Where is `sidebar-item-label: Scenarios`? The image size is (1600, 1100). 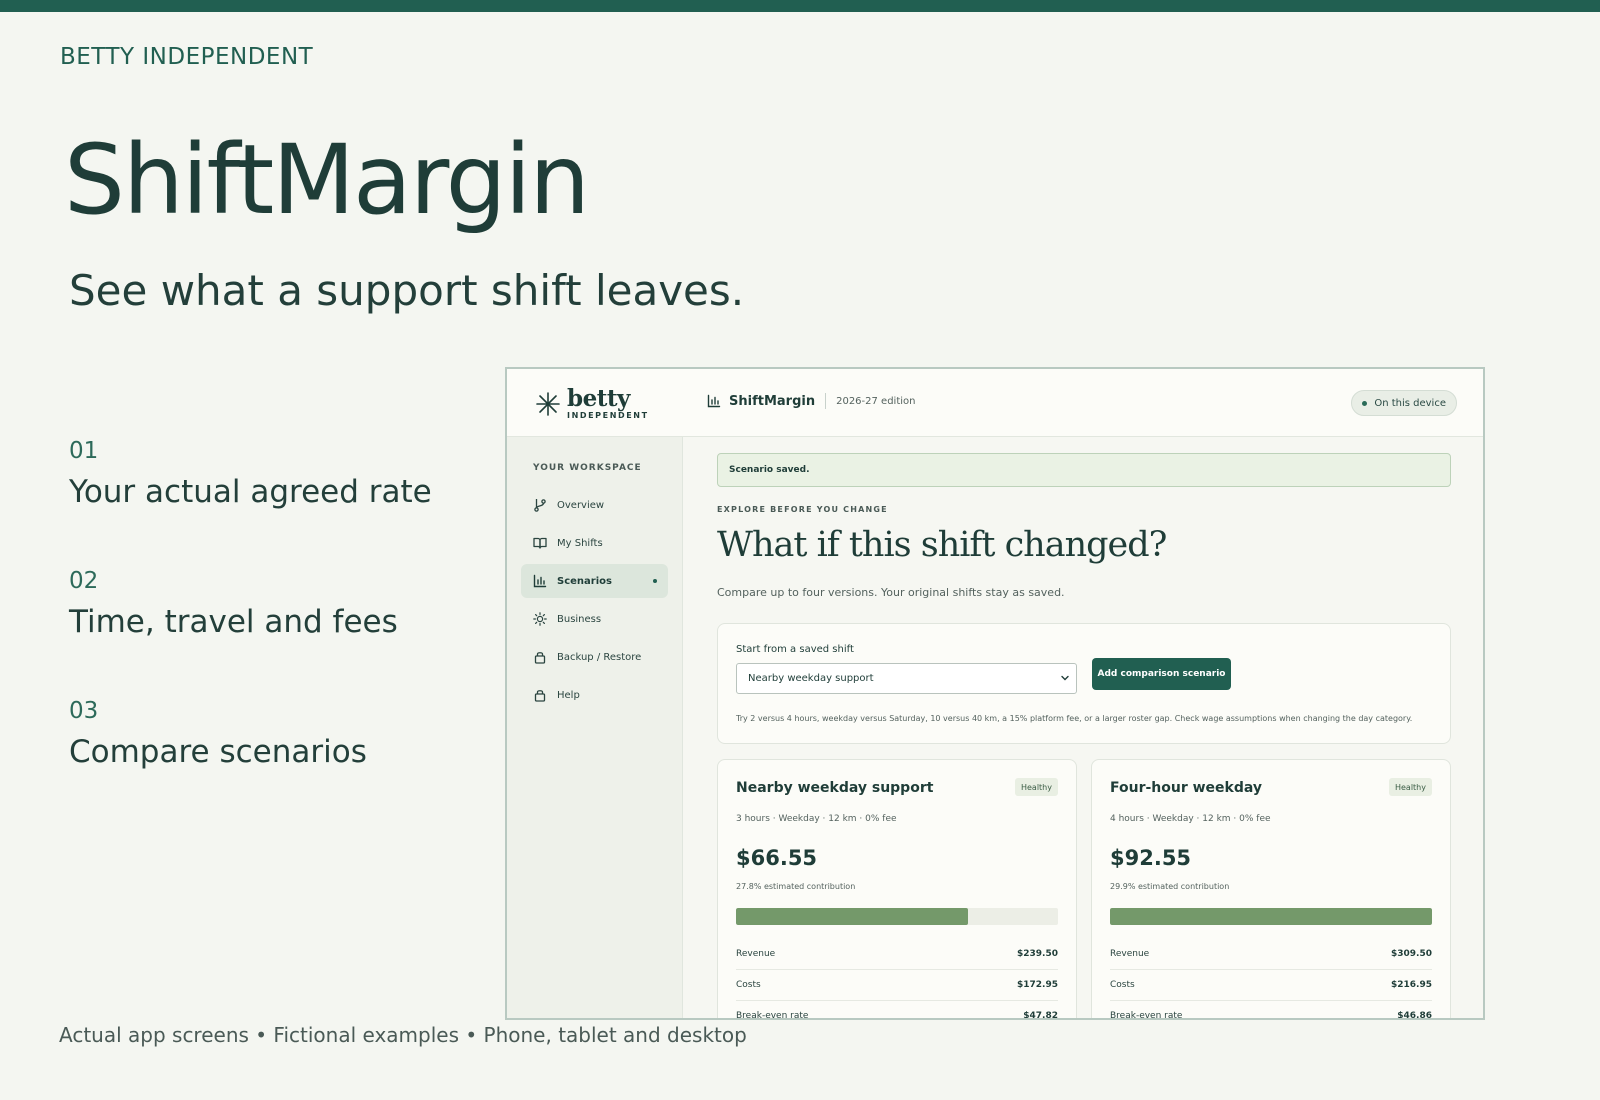
sidebar-item-label: Scenarios is located at coordinates (584, 581).